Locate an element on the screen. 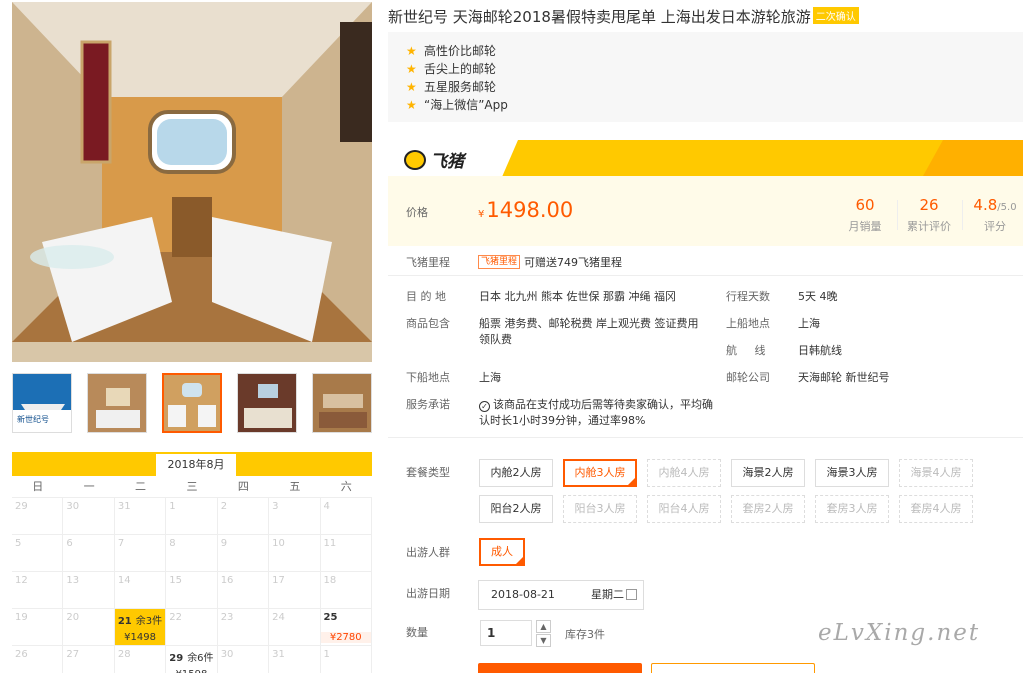 The height and width of the screenshot is (673, 1023). package-option: 海景3人房 is located at coordinates (852, 473).